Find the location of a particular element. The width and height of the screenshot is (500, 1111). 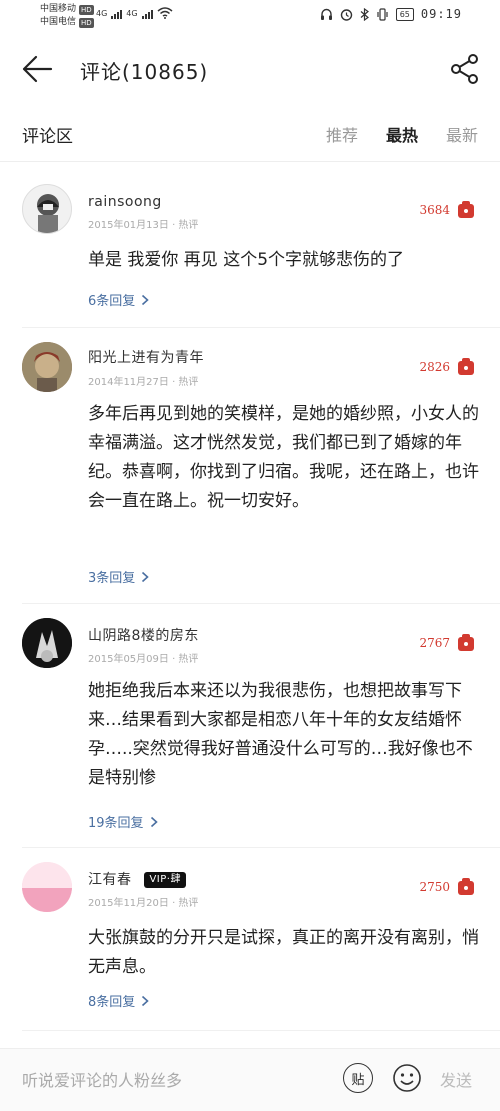

comment-meta: 2015年05月09日 · 热评 is located at coordinates (143, 659).